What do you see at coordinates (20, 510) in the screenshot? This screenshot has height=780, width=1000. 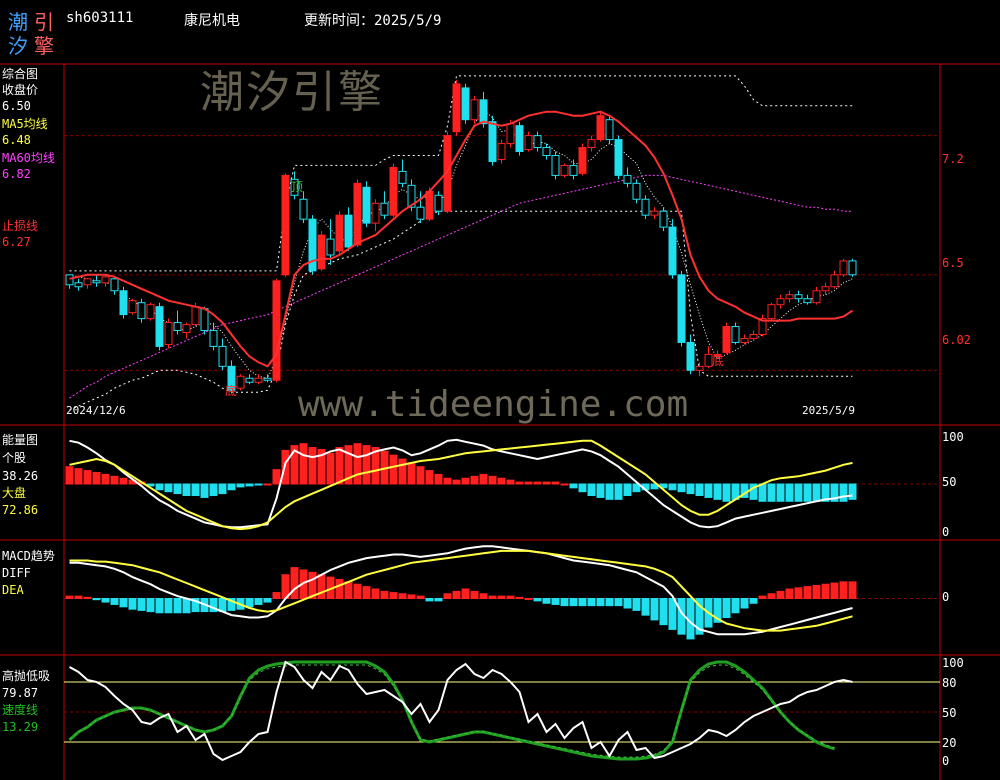 I see `energy-market-value: 72.86` at bounding box center [20, 510].